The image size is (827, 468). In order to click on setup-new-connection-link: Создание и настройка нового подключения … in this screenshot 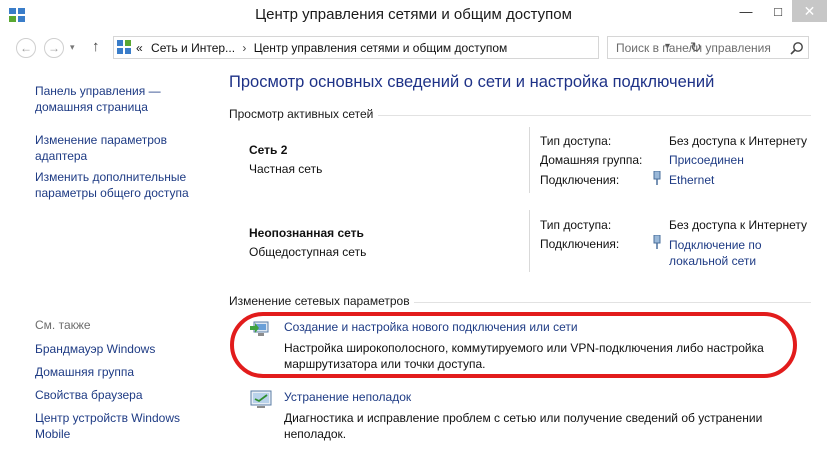, I will do `click(431, 327)`.